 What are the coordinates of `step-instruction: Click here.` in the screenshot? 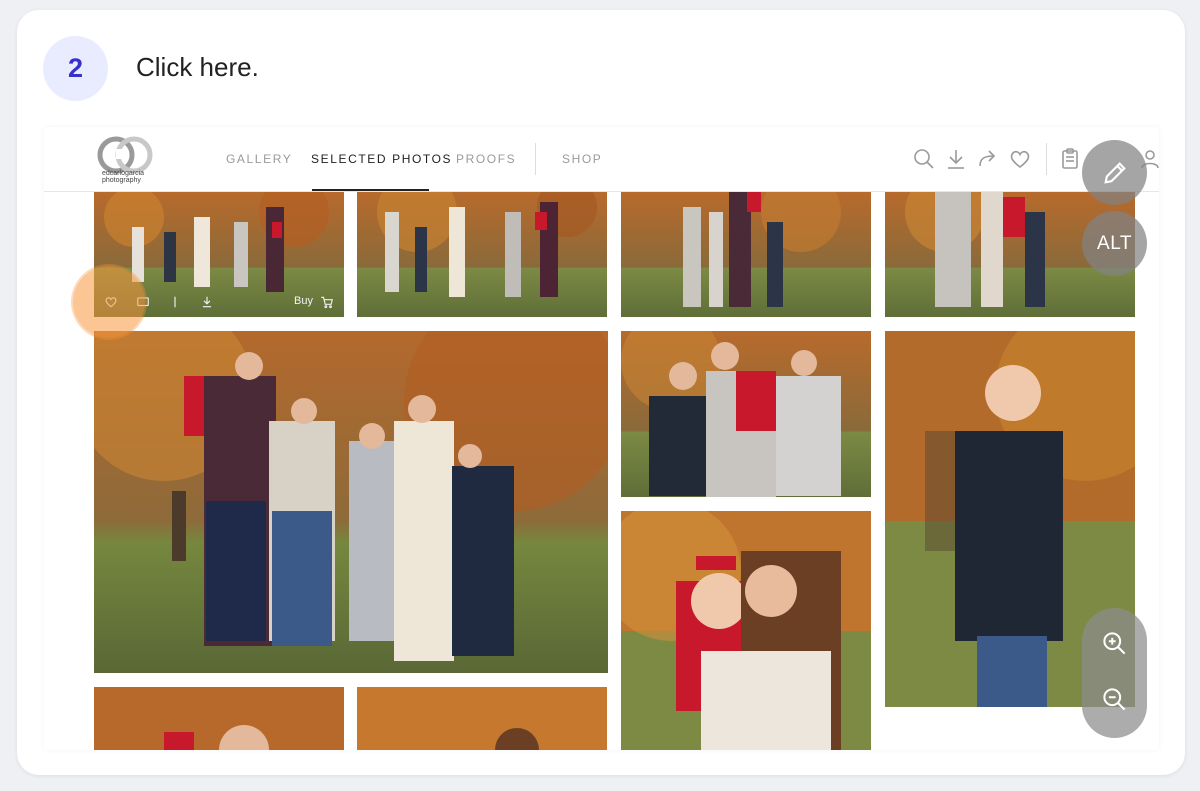 It's located at (197, 67).